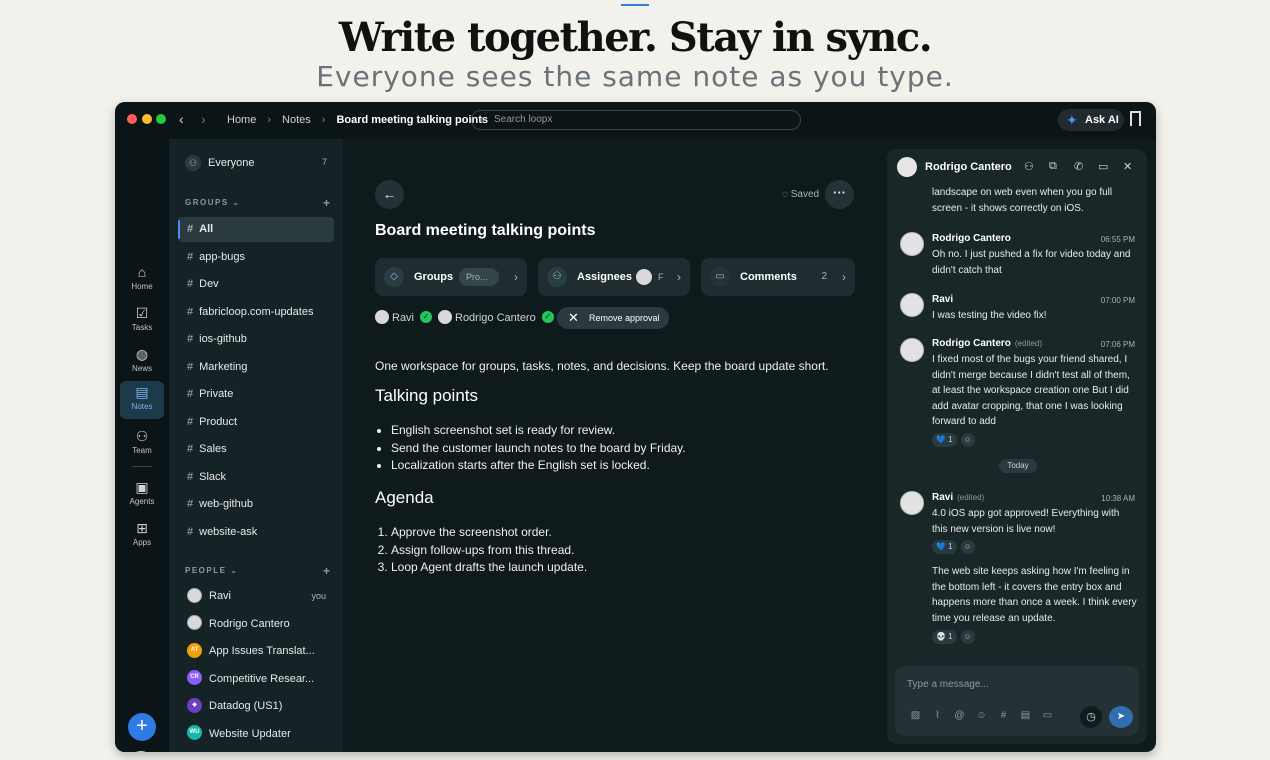 This screenshot has width=1270, height=760. I want to click on image-icon: ▨, so click(915, 715).